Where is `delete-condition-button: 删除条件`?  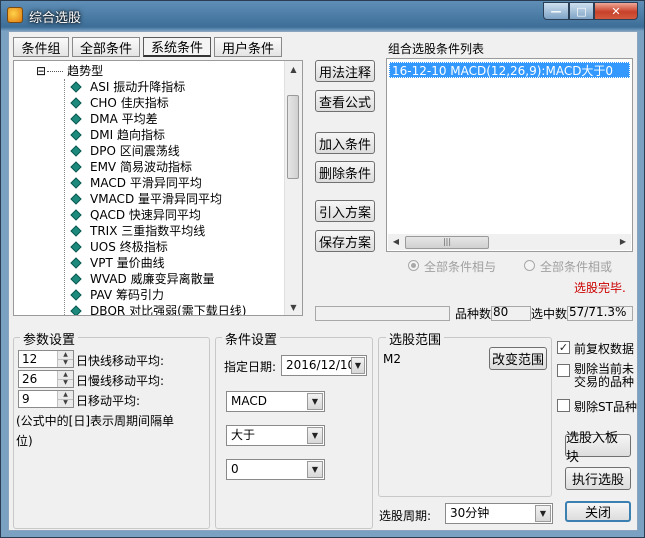
delete-condition-button: 删除条件 is located at coordinates (345, 172).